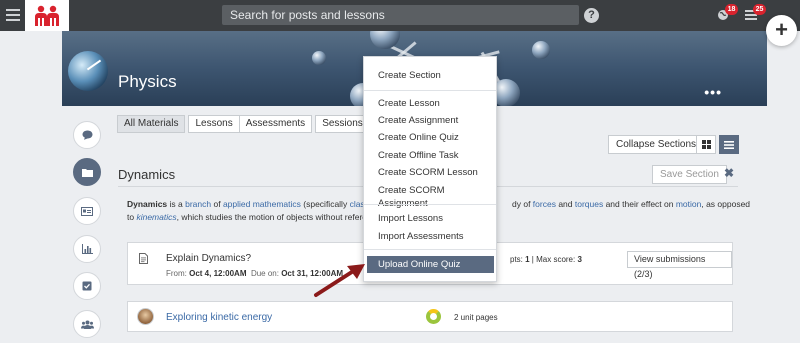 The image size is (800, 343). I want to click on desc-text: (specifically, so click(325, 204).